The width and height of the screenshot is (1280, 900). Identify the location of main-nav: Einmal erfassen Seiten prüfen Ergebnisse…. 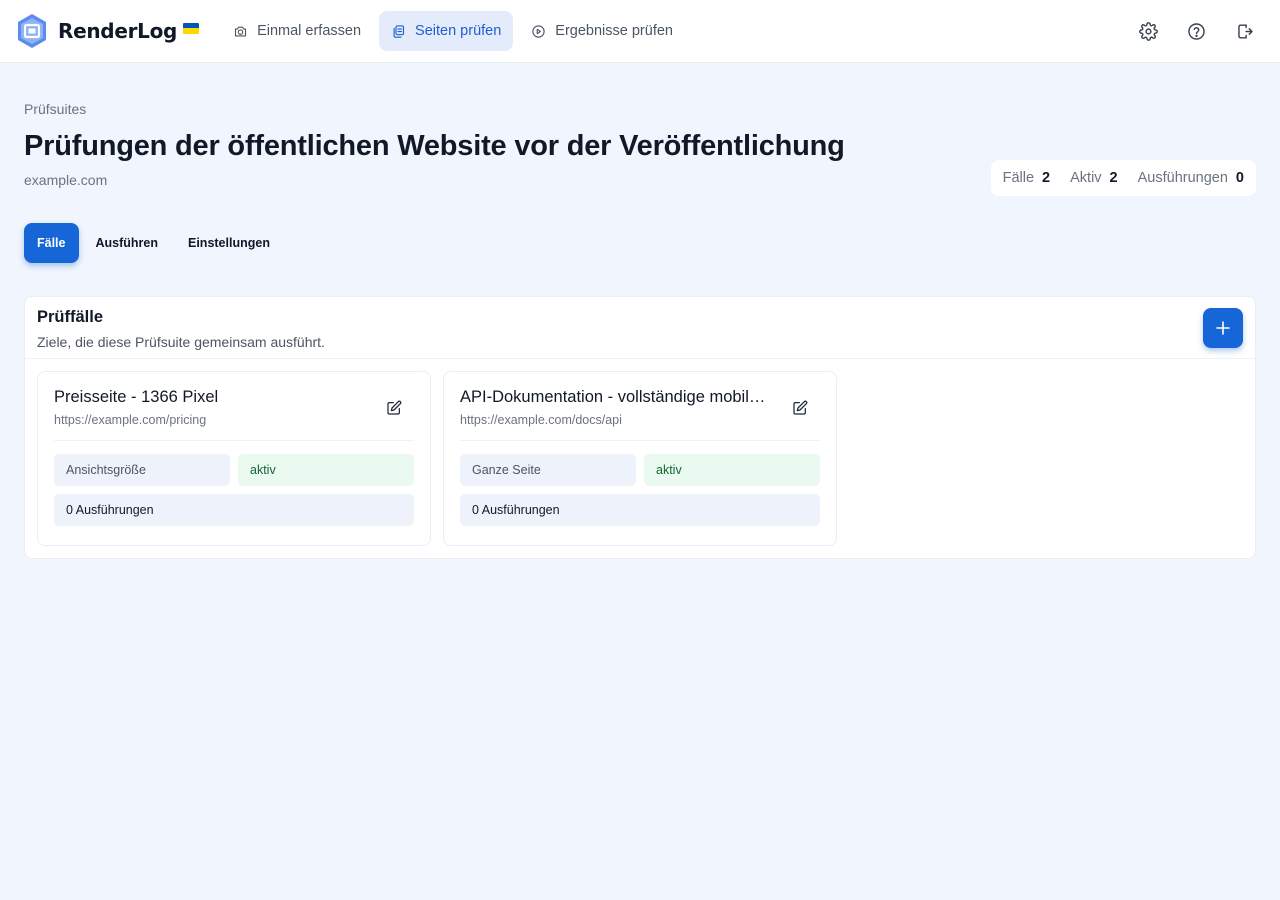
(453, 31).